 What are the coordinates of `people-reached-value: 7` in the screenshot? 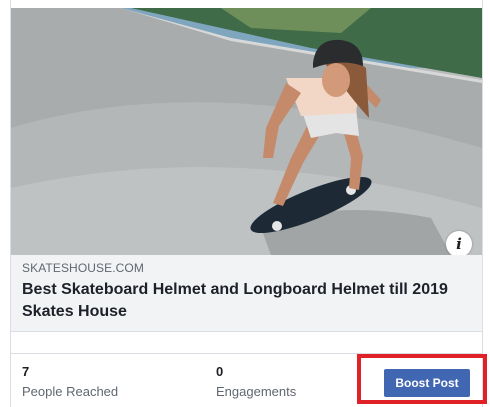 It's located at (26, 371).